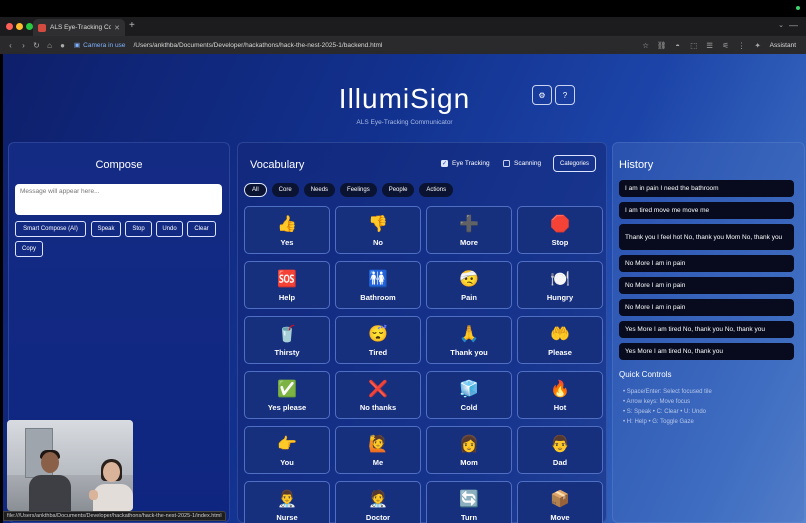  What do you see at coordinates (436, 190) in the screenshot?
I see `filter-actions: Actions` at bounding box center [436, 190].